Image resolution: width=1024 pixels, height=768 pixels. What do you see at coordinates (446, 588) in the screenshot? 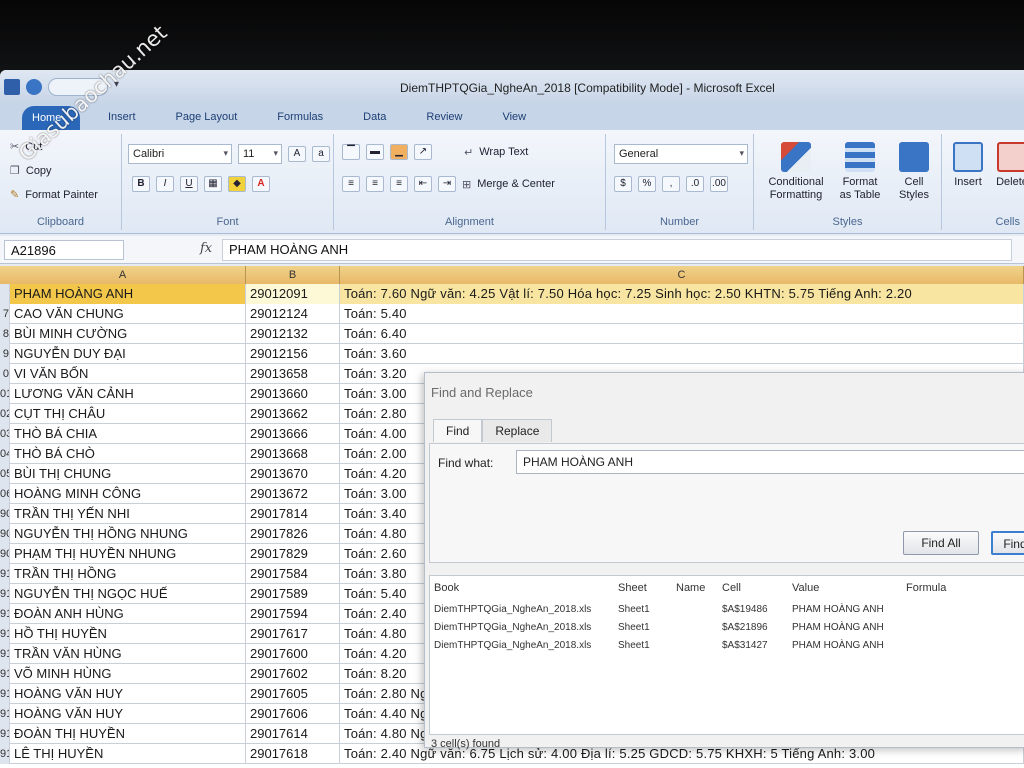
I see `results-header-book: Book` at bounding box center [446, 588].